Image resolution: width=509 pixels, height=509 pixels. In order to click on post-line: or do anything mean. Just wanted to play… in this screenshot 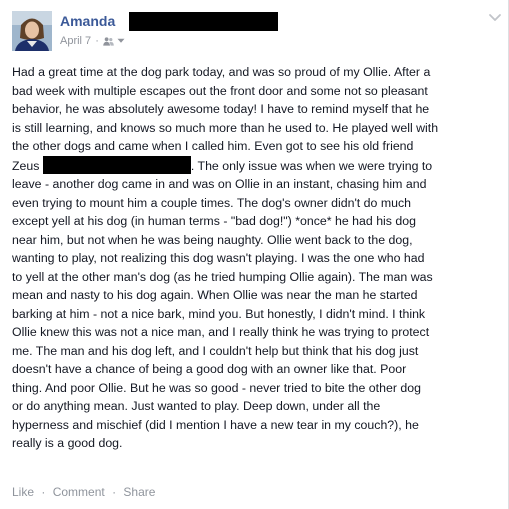, I will do `click(196, 406)`.